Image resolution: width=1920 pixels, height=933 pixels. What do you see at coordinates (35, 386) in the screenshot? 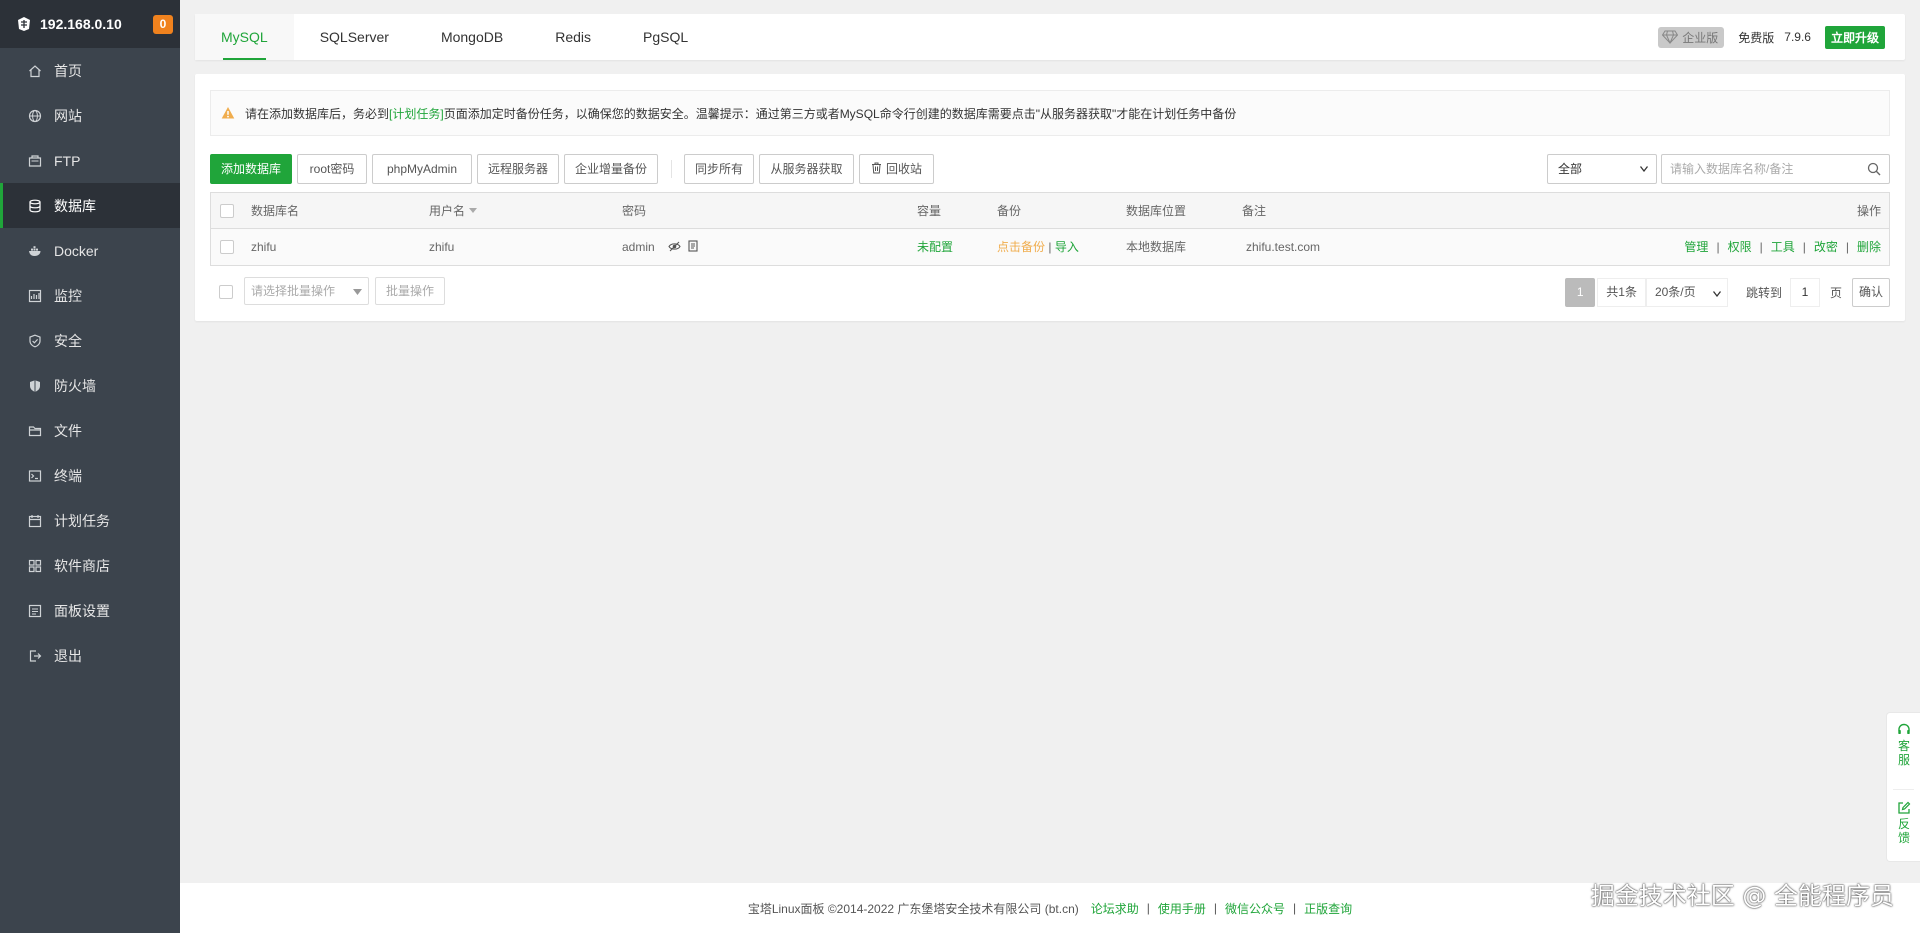
I see `firewall-icon` at bounding box center [35, 386].